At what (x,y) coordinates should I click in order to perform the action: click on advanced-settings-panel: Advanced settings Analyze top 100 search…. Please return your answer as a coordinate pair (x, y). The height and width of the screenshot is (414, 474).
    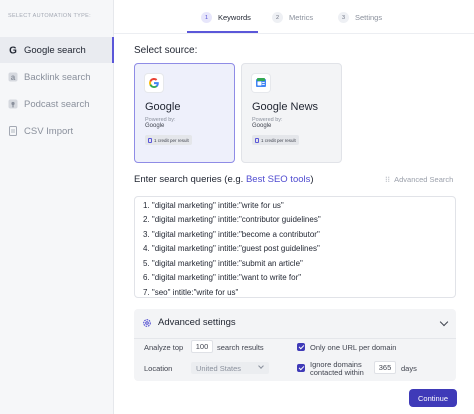
    Looking at the image, I should click on (295, 345).